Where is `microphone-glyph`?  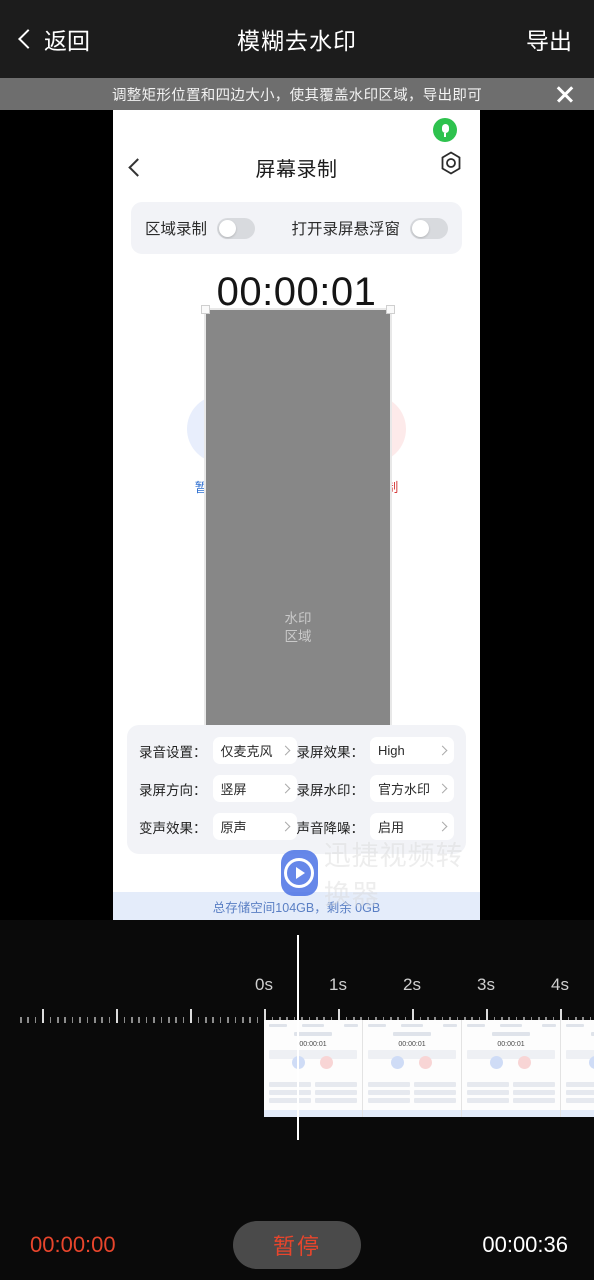 microphone-glyph is located at coordinates (445, 130).